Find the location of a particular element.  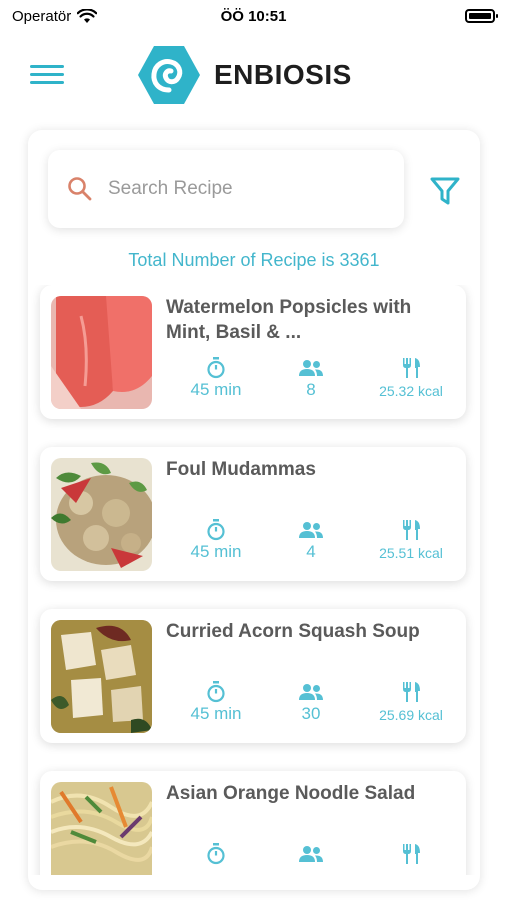

stat-time is located at coordinates (216, 854).